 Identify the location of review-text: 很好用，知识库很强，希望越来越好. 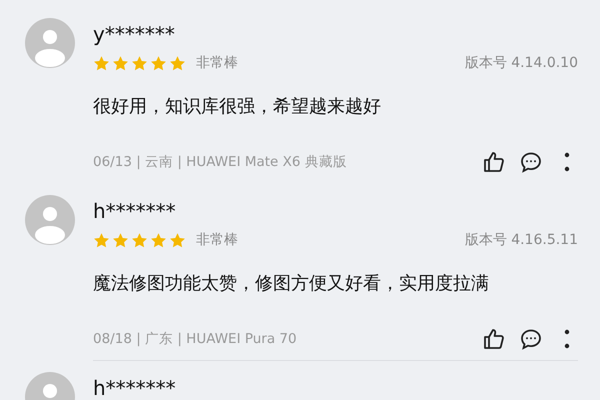
(237, 107).